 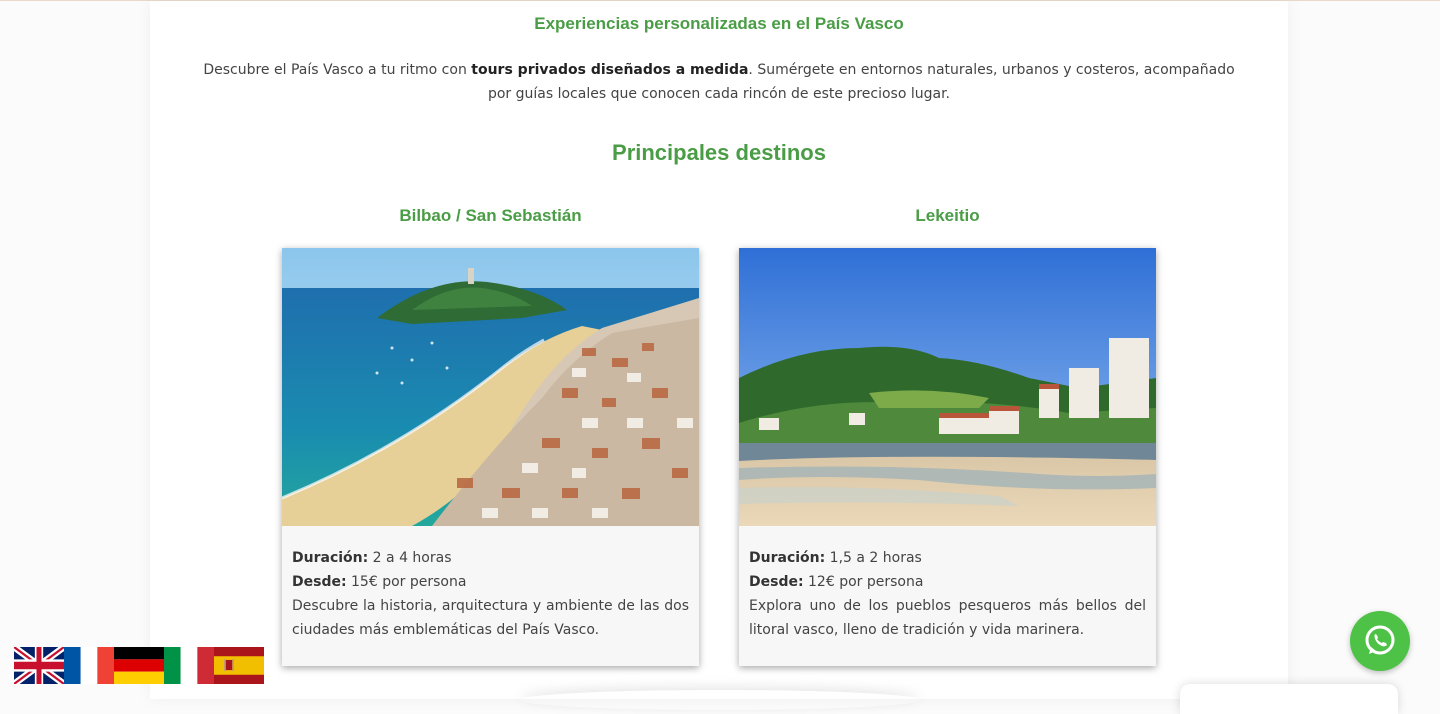 I want to click on intro-text-bold: tours privados diseñados a medida, so click(x=610, y=70).